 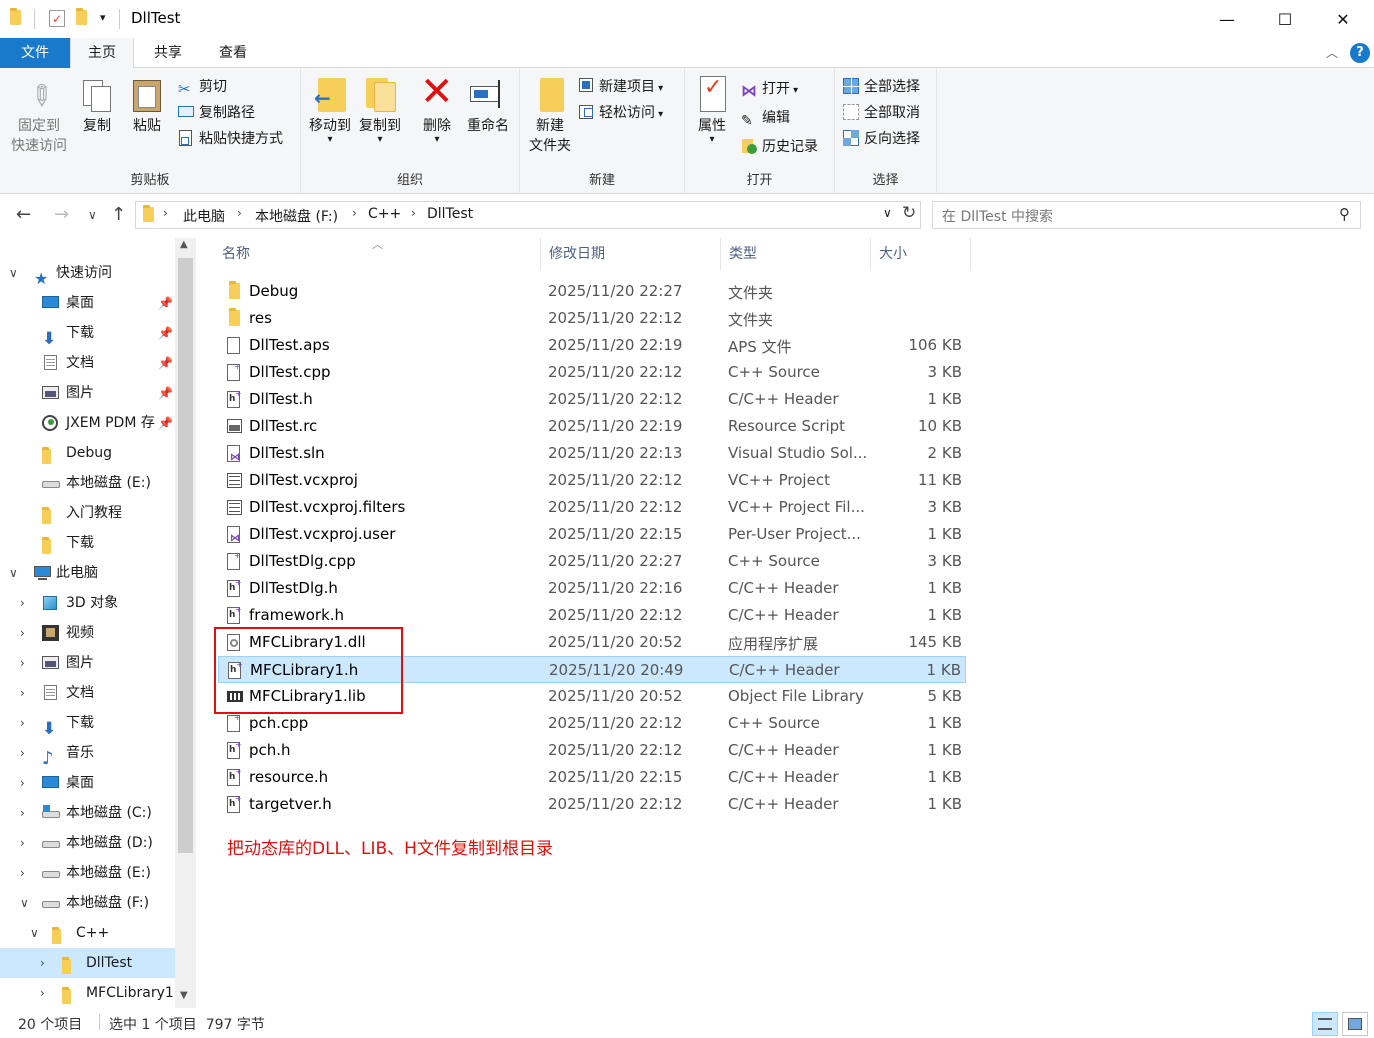 I want to click on pin-quick-access-button: ✎ 固定到 快速访问, so click(x=39, y=115).